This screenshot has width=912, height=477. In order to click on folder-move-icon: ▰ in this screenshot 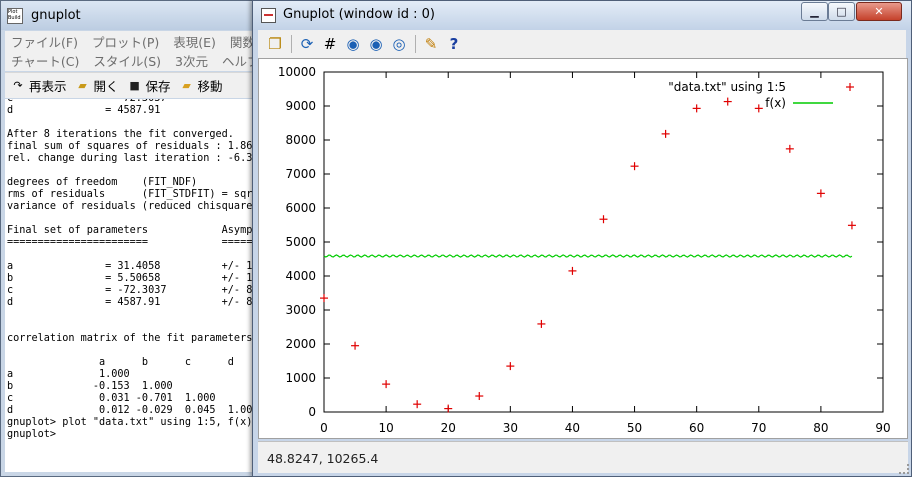, I will do `click(186, 85)`.